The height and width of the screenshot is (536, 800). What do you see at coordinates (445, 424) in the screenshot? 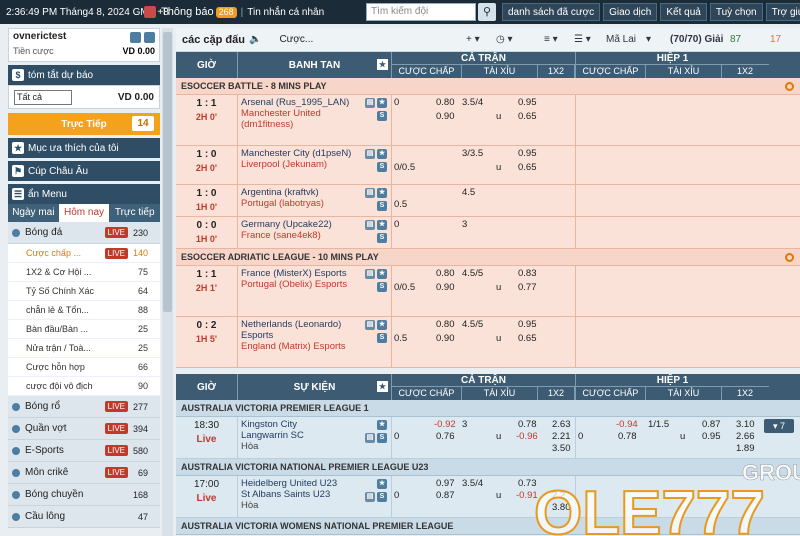
I see `odds-home: -0.92` at bounding box center [445, 424].